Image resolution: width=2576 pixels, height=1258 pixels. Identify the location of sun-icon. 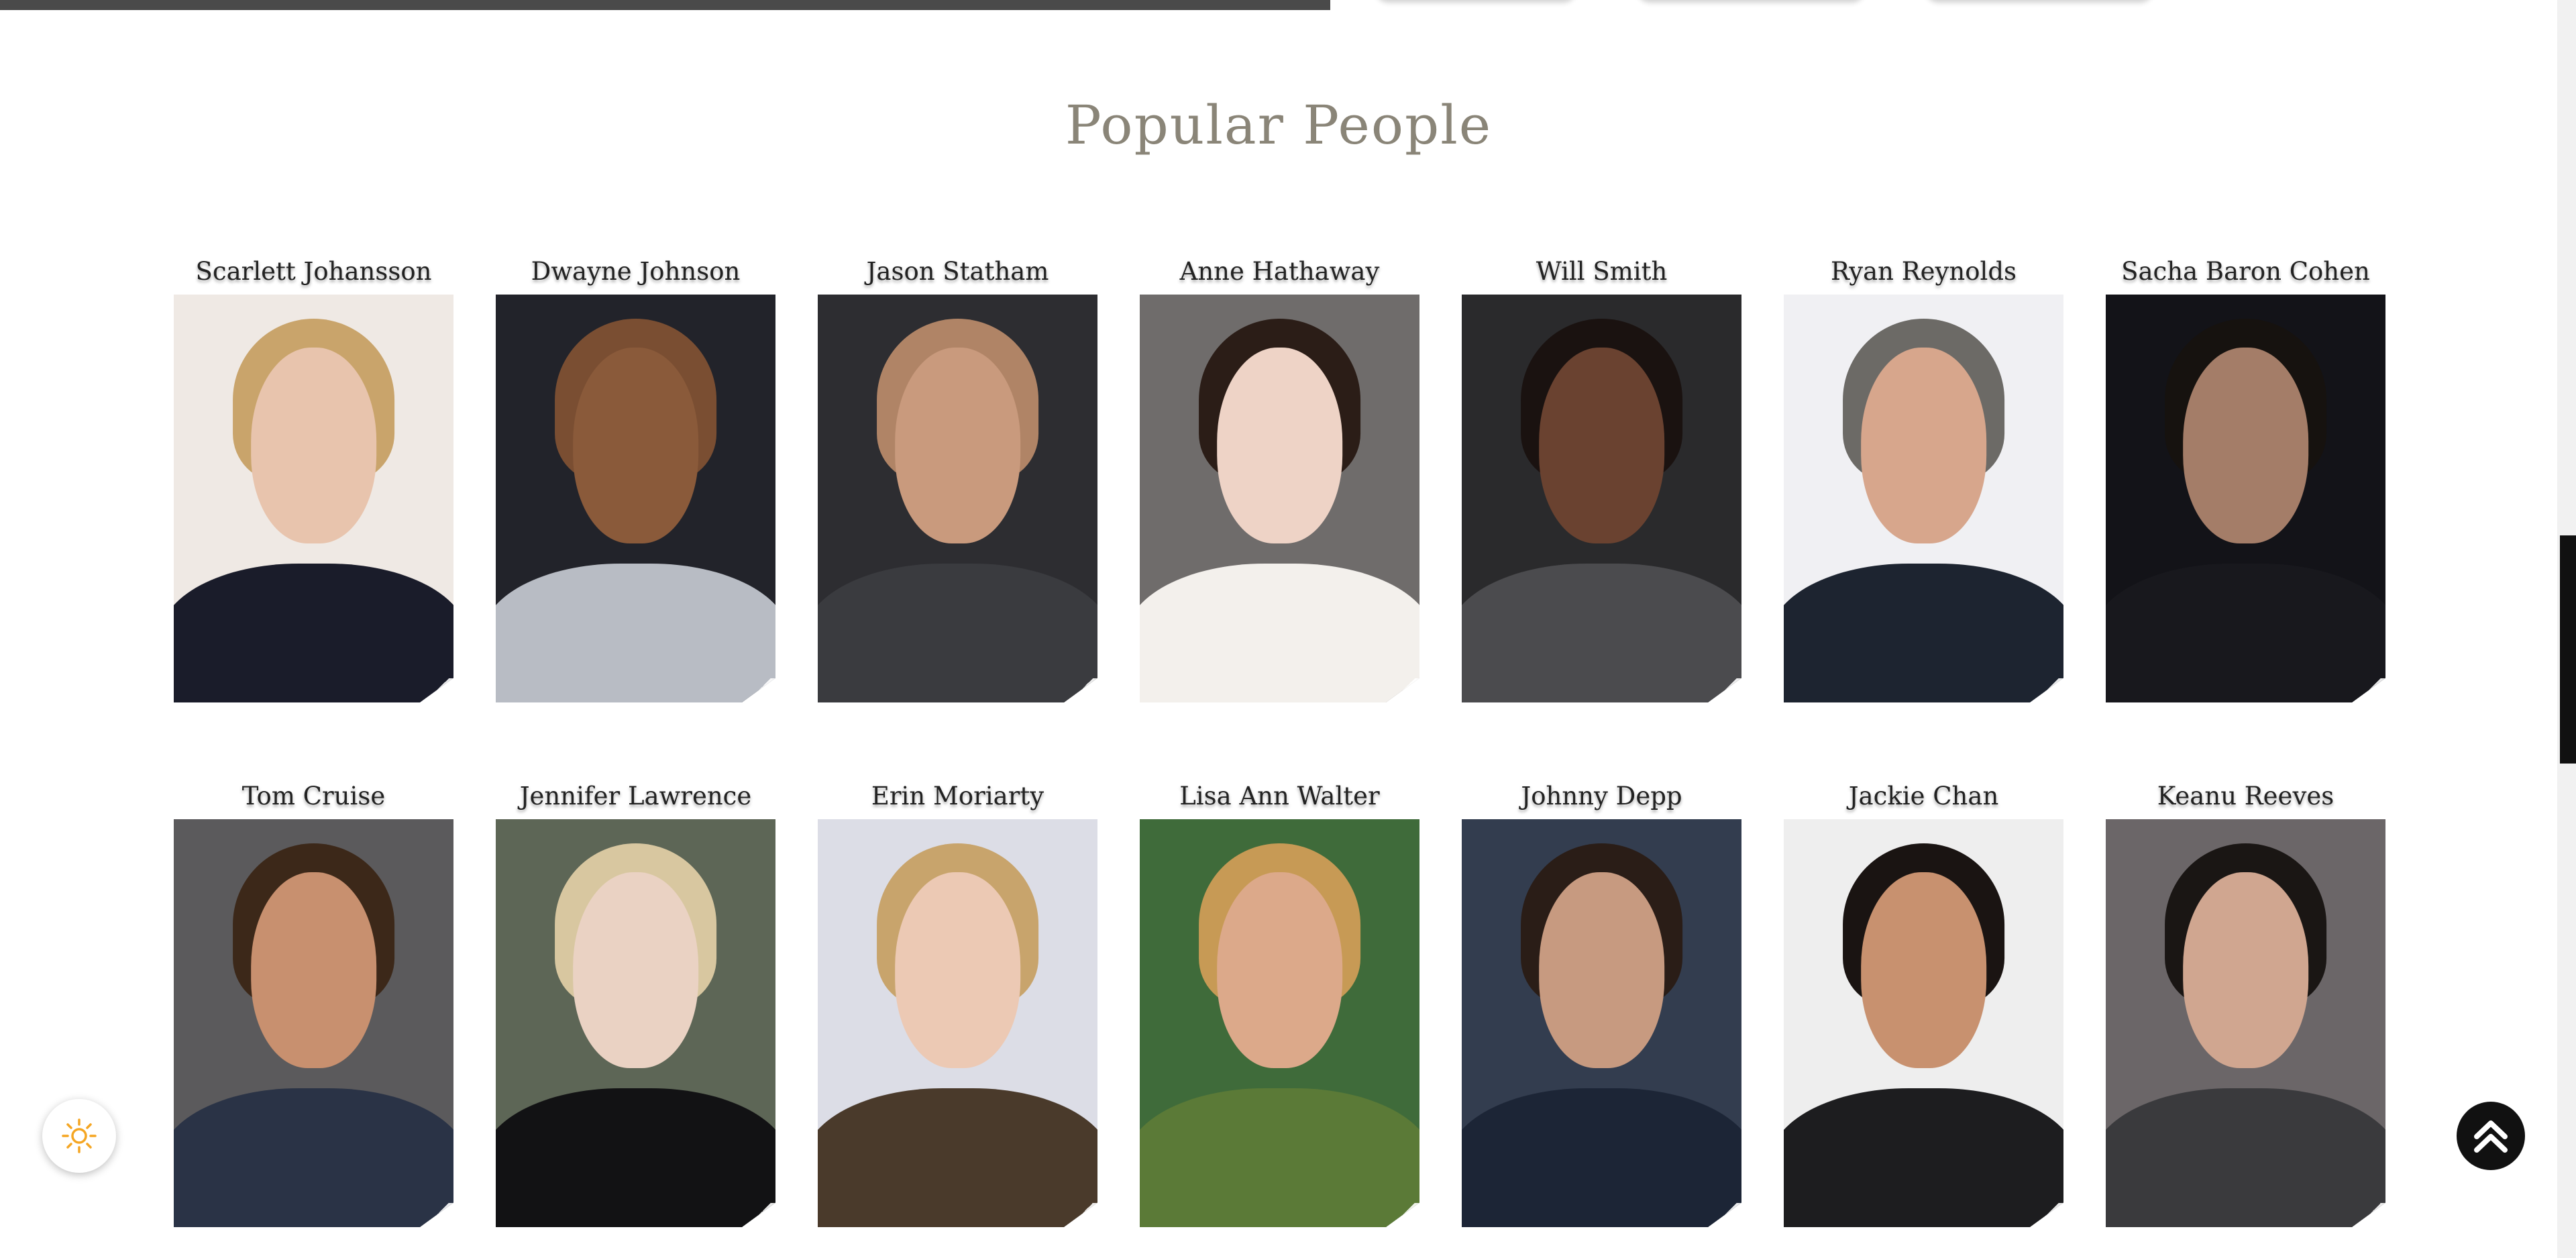
(79, 1135).